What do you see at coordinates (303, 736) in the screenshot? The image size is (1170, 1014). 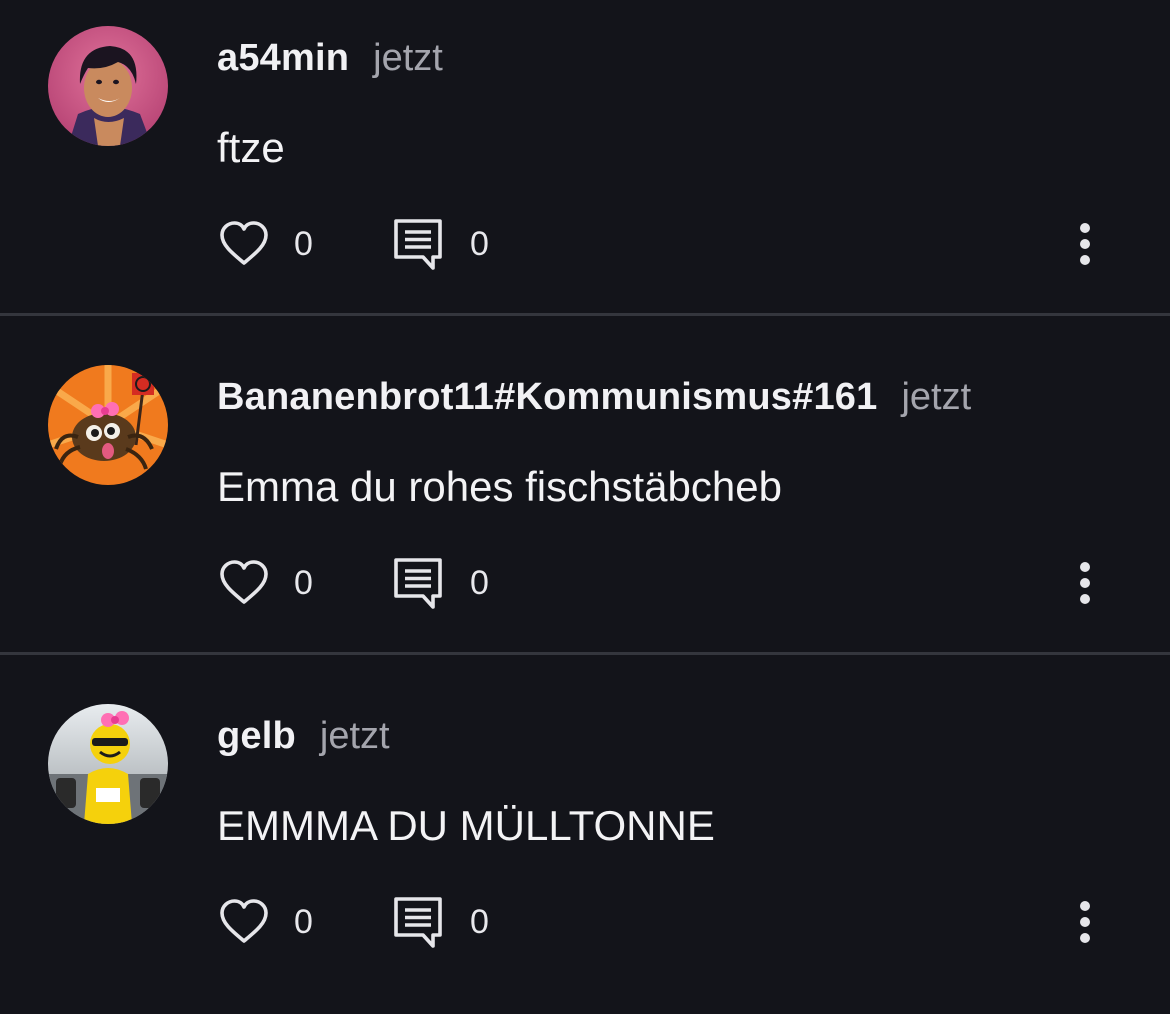 I see `comment-header: gelb jetzt` at bounding box center [303, 736].